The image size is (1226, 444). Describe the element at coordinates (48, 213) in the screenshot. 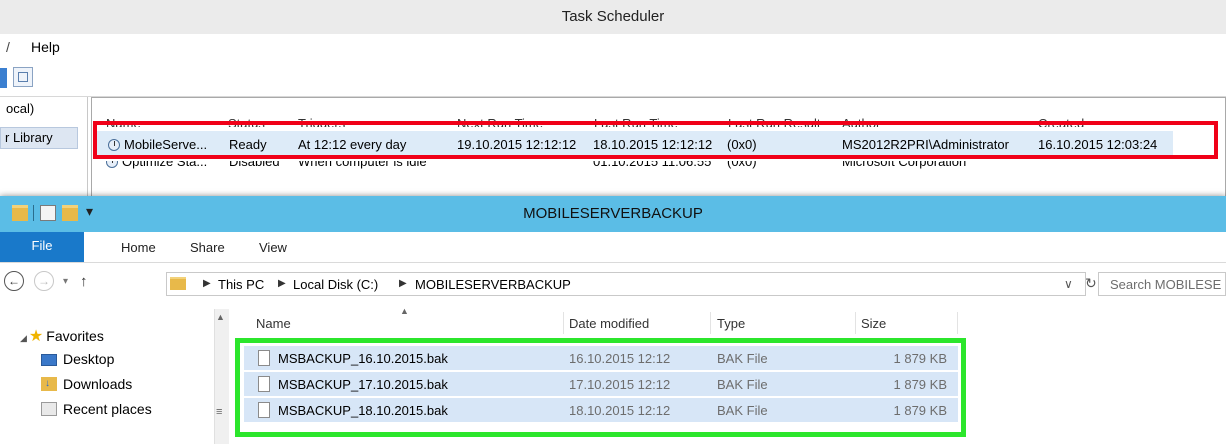

I see `properties-icon` at that location.